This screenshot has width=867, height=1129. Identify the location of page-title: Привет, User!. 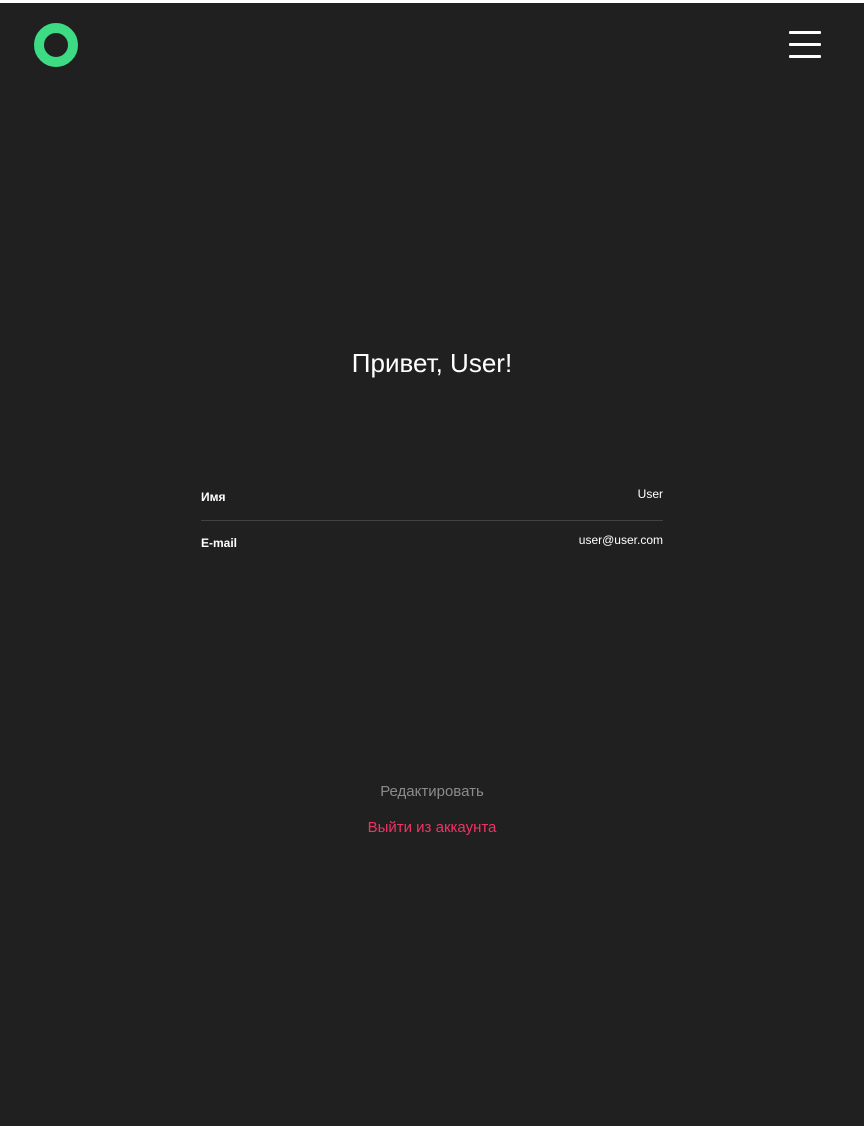
(432, 363).